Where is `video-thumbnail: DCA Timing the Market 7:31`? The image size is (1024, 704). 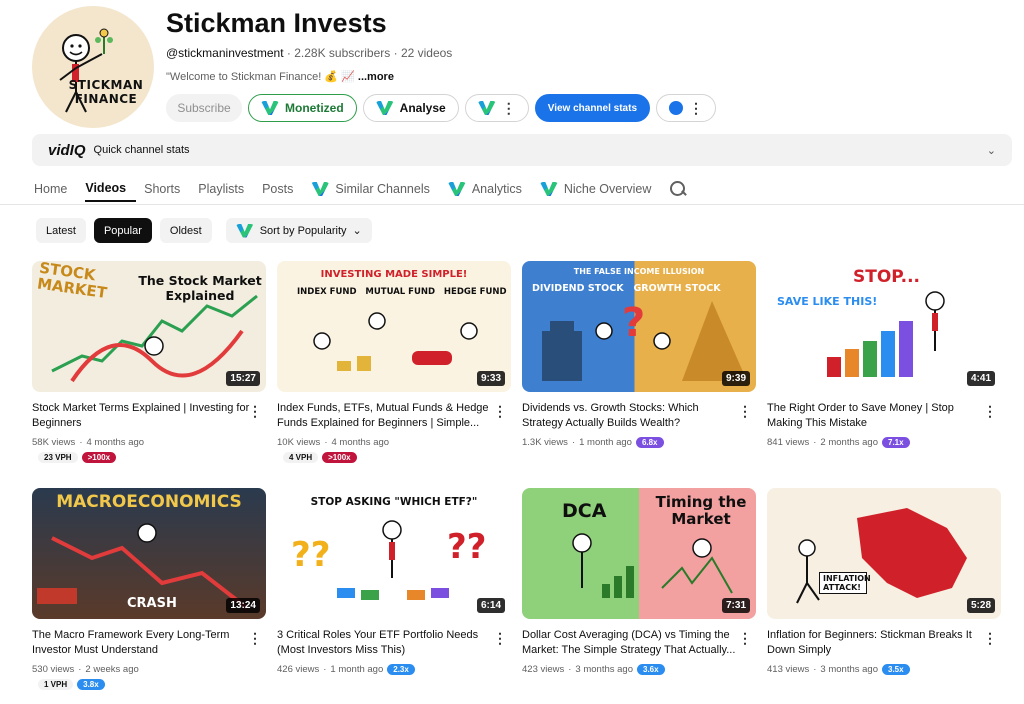
video-thumbnail: DCA Timing the Market 7:31 is located at coordinates (639, 553).